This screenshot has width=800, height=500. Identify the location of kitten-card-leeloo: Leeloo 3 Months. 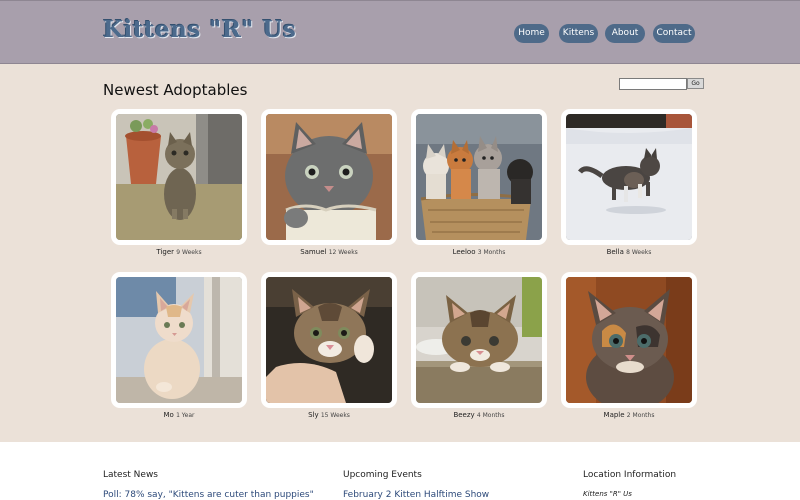
(479, 182).